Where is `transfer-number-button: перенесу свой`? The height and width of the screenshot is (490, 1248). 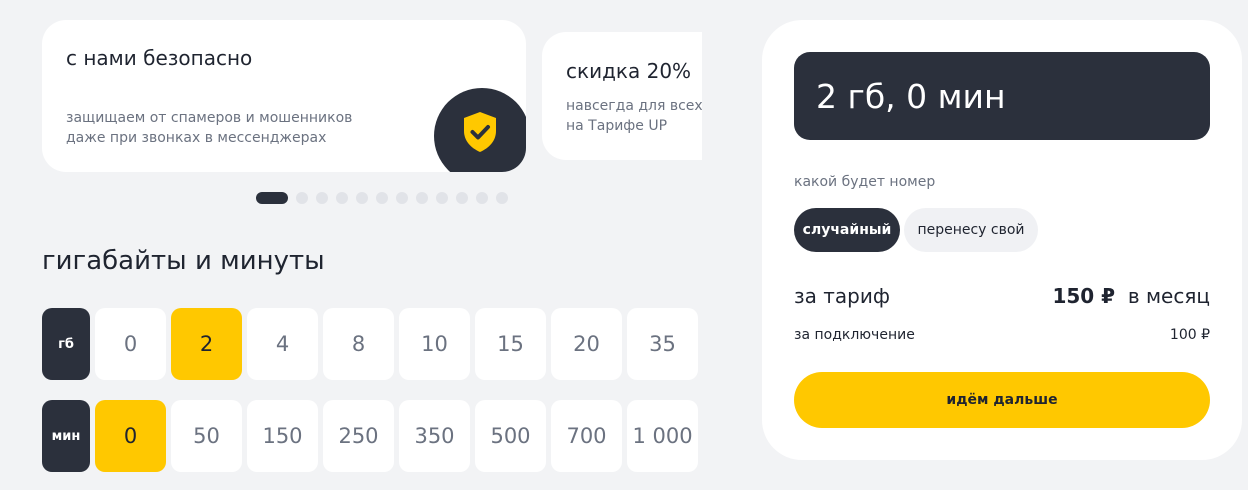
transfer-number-button: перенесу свой is located at coordinates (971, 230).